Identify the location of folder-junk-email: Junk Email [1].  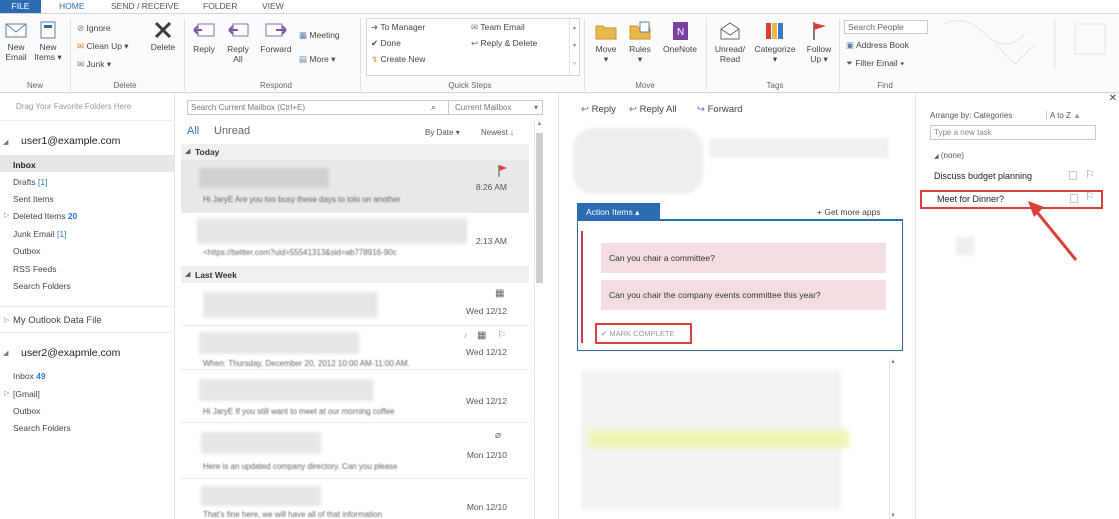
(39, 234).